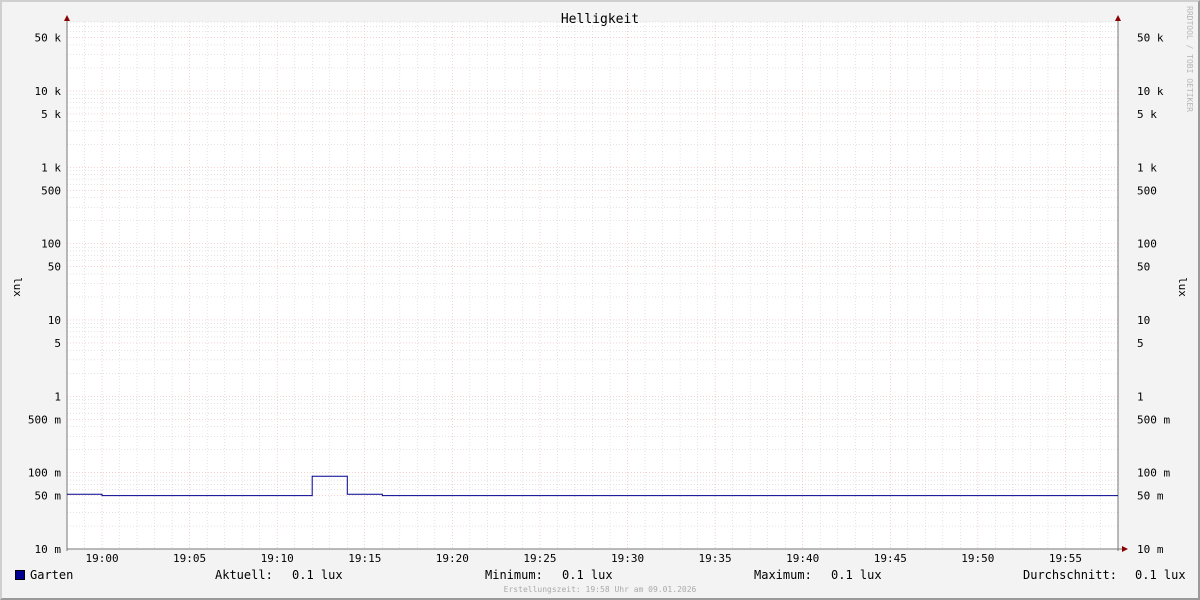  What do you see at coordinates (514, 575) in the screenshot?
I see `legend-min-label: Minimum:` at bounding box center [514, 575].